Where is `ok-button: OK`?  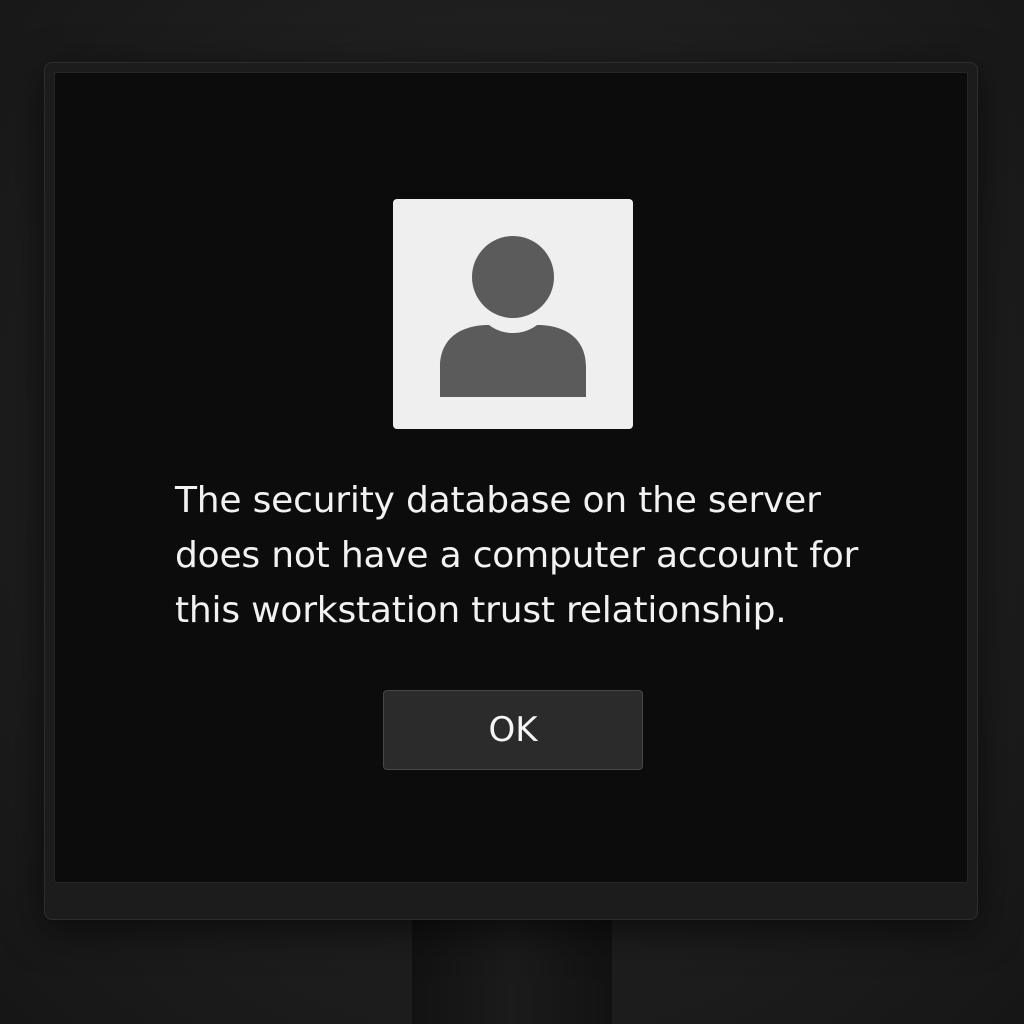
ok-button: OK is located at coordinates (513, 730).